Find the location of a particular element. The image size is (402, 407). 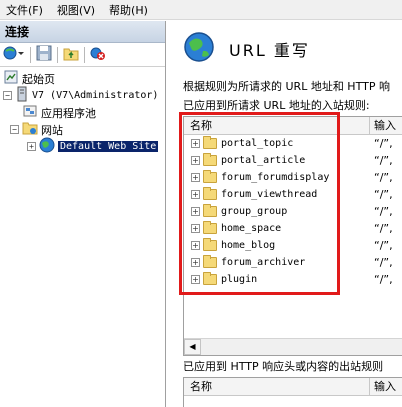

inbound-rules-label: 已应用到所请求 URL 地址的入站规则: is located at coordinates (276, 105).